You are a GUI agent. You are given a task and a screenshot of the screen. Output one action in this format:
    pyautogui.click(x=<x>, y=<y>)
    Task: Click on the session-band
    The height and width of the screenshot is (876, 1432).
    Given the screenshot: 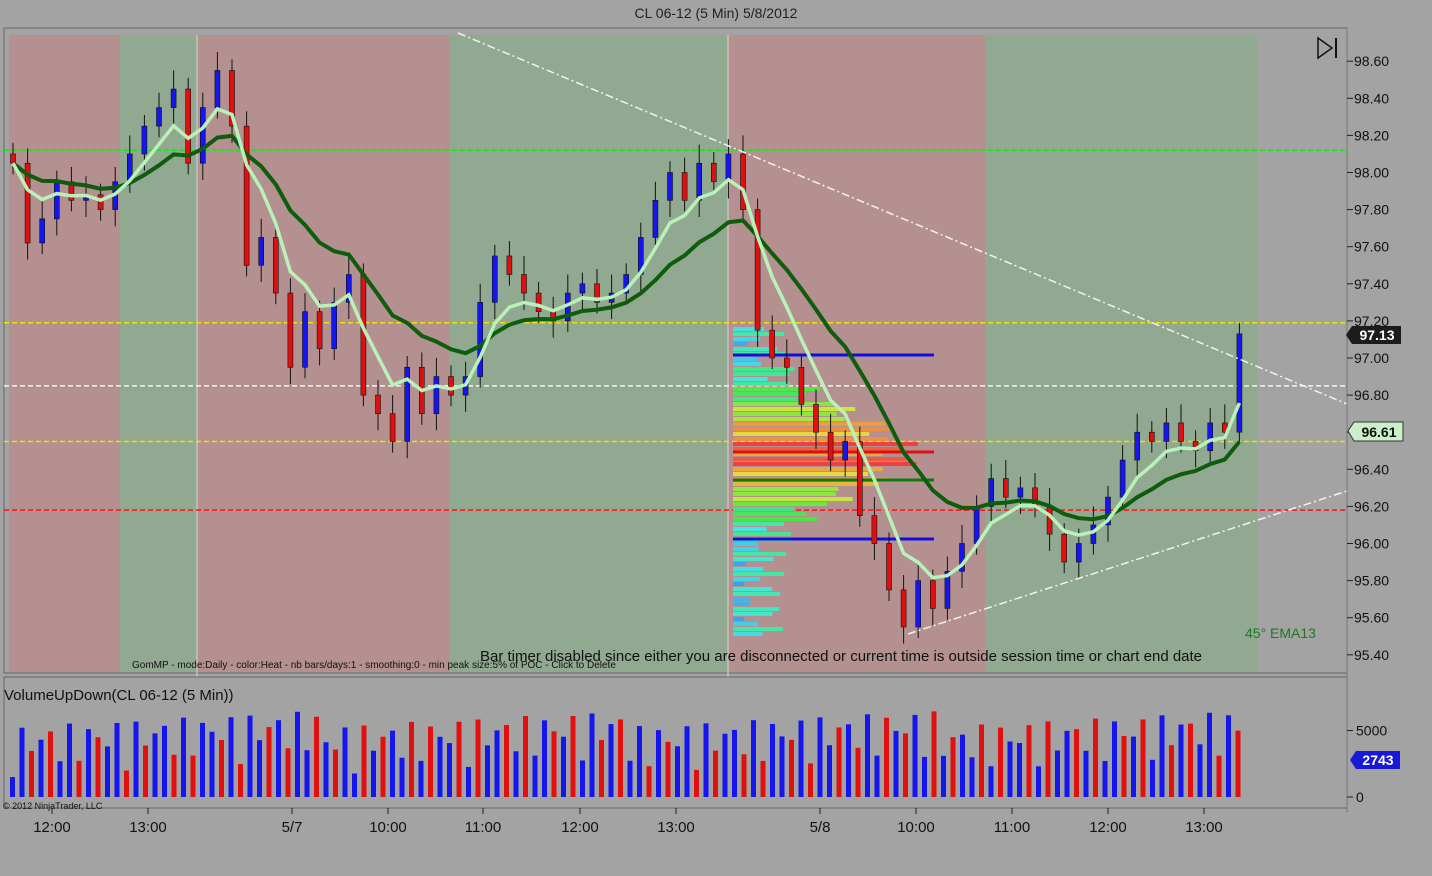 What is the action you would take?
    pyautogui.click(x=1121, y=353)
    